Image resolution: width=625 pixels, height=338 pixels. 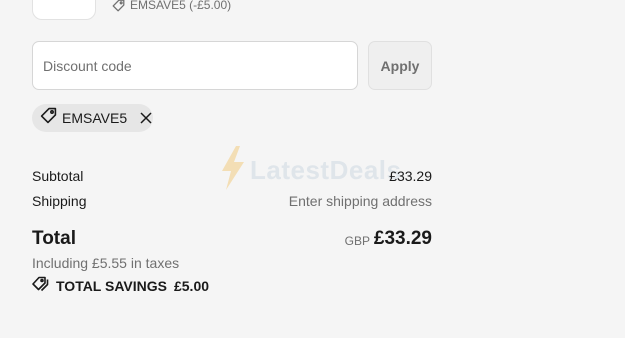 I want to click on subtotal-label: Subtotal, so click(x=58, y=176).